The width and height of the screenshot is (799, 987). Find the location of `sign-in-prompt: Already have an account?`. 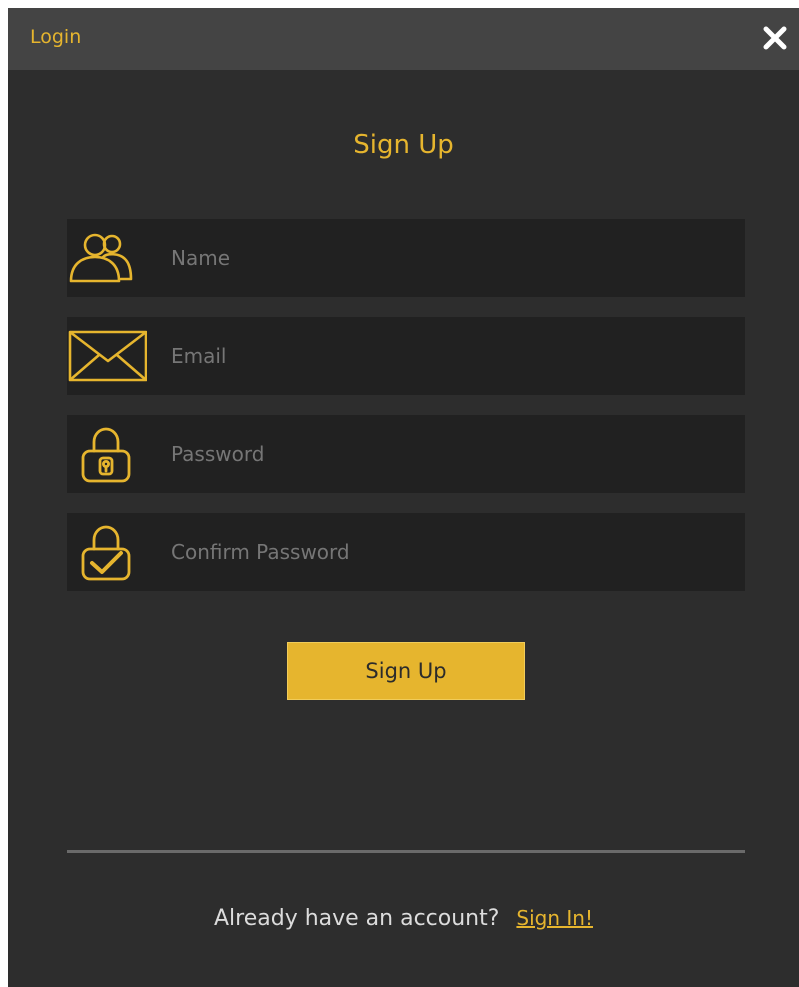

sign-in-prompt: Already have an account? is located at coordinates (356, 918).